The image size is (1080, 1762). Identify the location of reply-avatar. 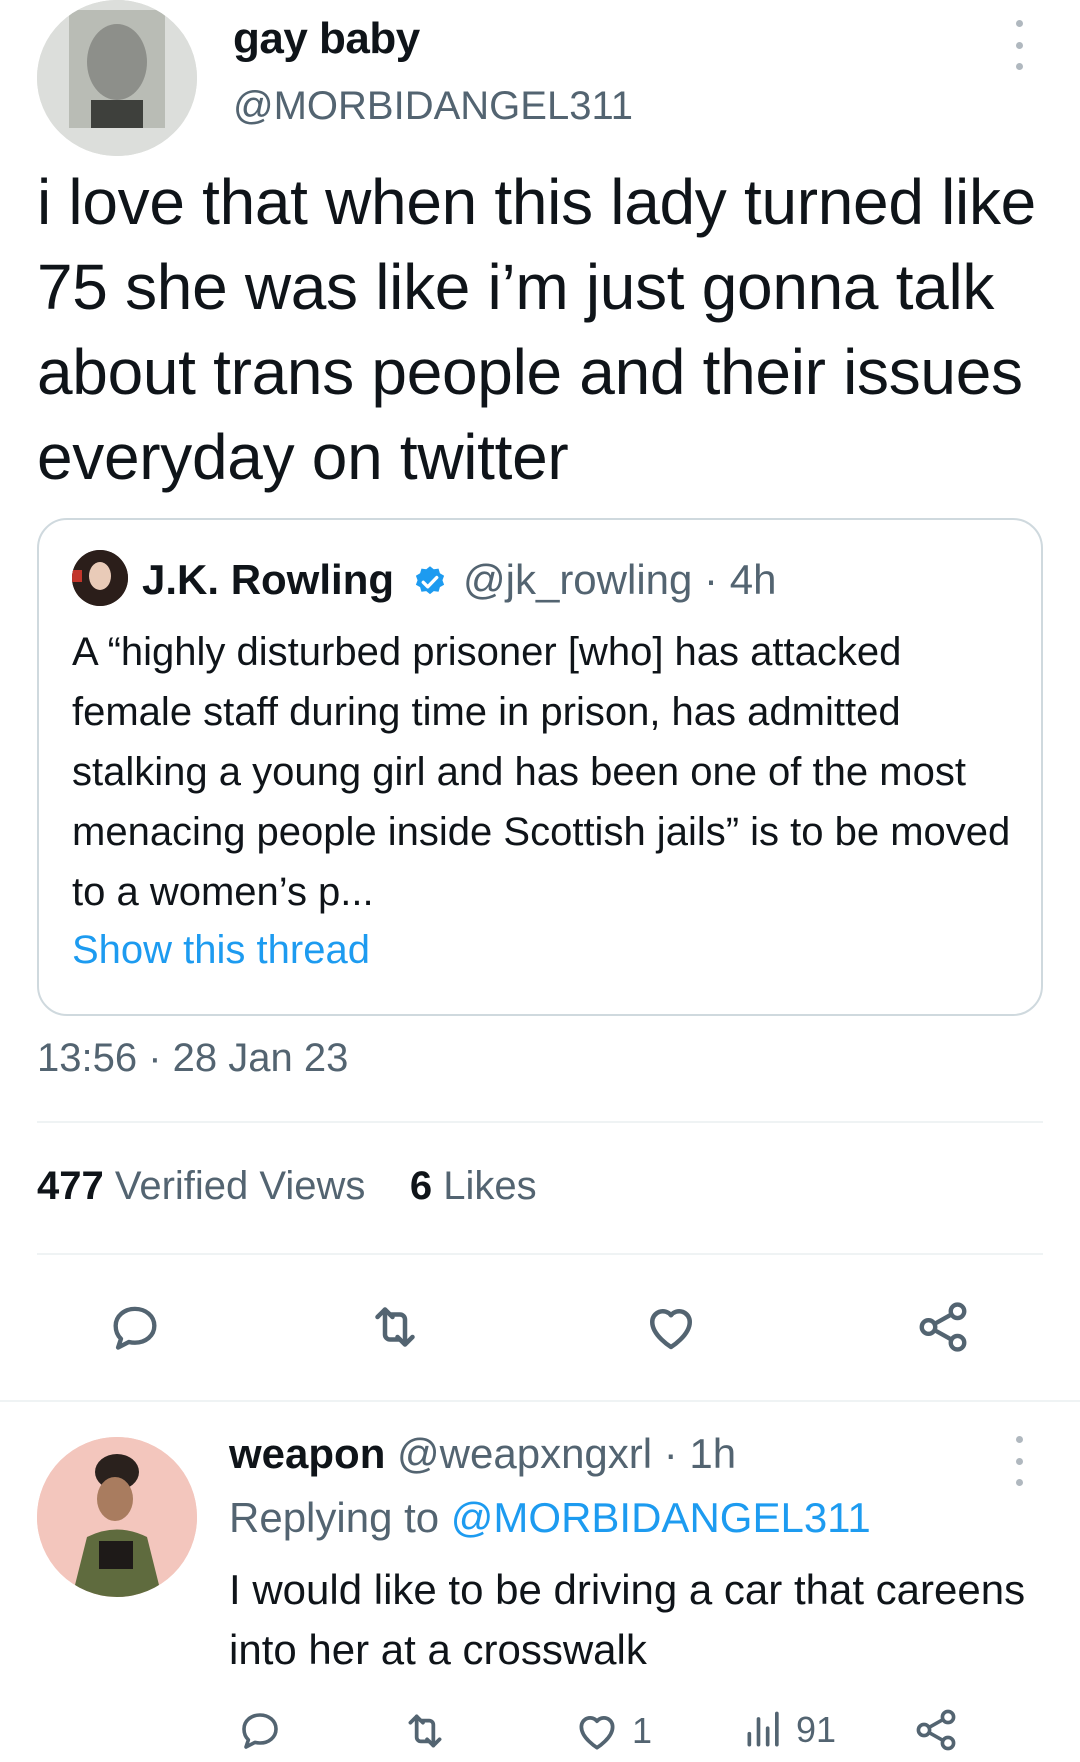
(117, 1517).